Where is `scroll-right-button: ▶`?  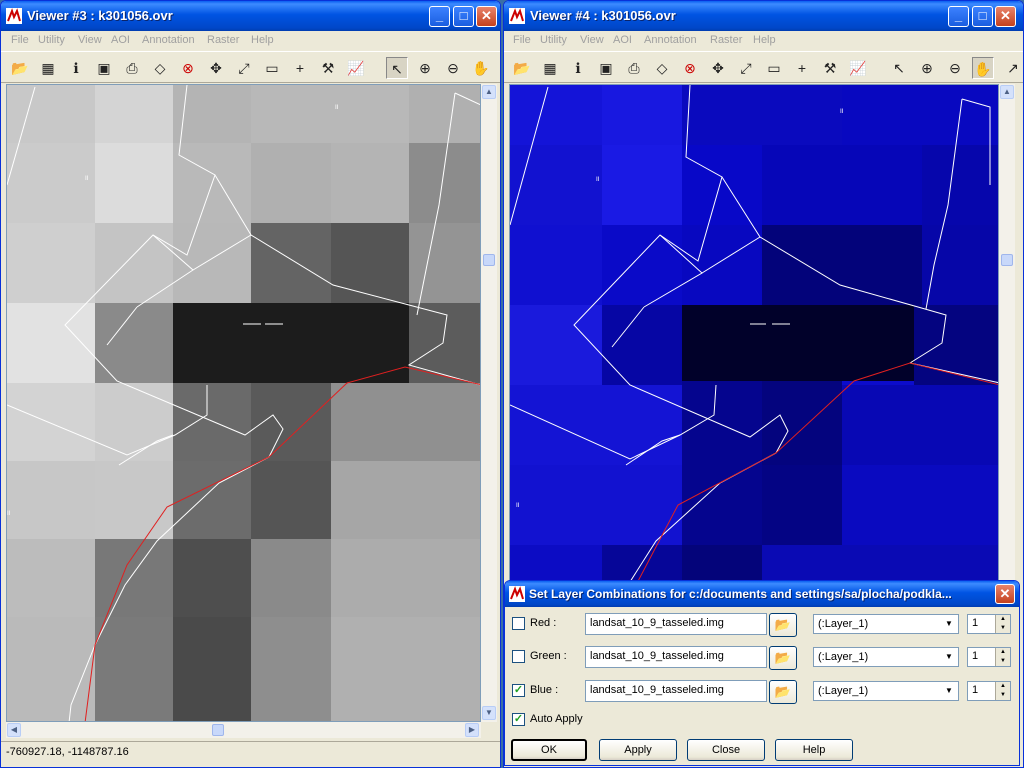
scroll-right-button: ▶ is located at coordinates (472, 730).